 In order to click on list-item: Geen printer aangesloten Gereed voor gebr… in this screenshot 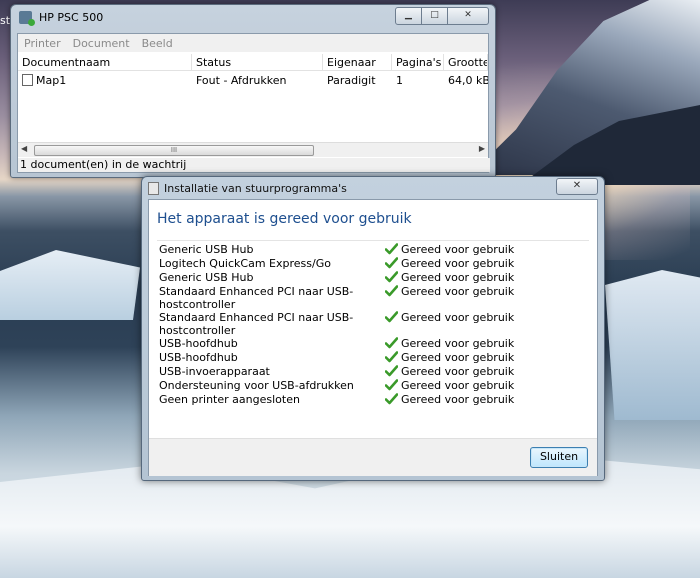, I will do `click(374, 400)`.